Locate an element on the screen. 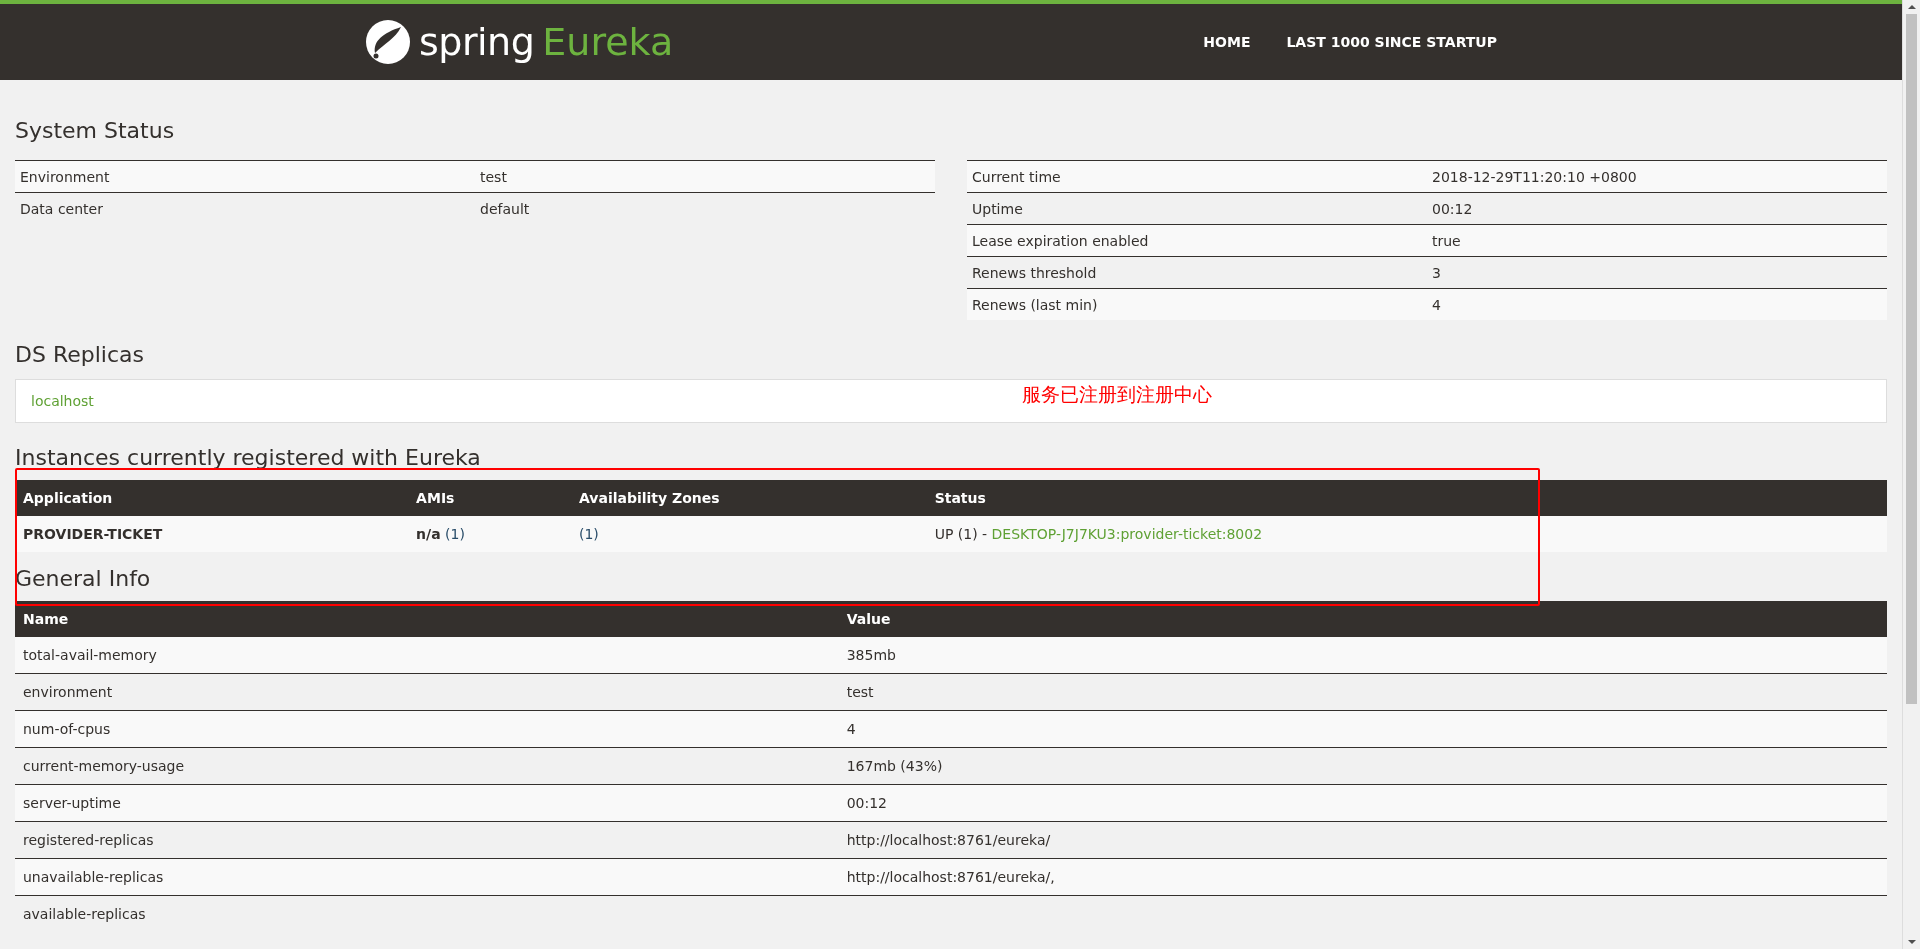 The image size is (1920, 949). status-value: 3 is located at coordinates (1657, 272).